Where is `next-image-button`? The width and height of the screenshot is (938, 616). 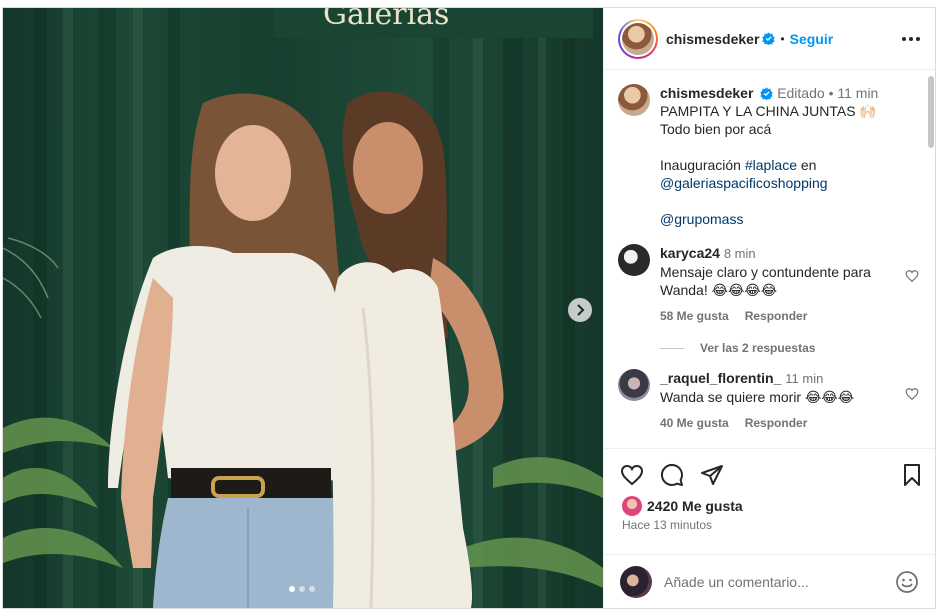
next-image-button is located at coordinates (580, 310).